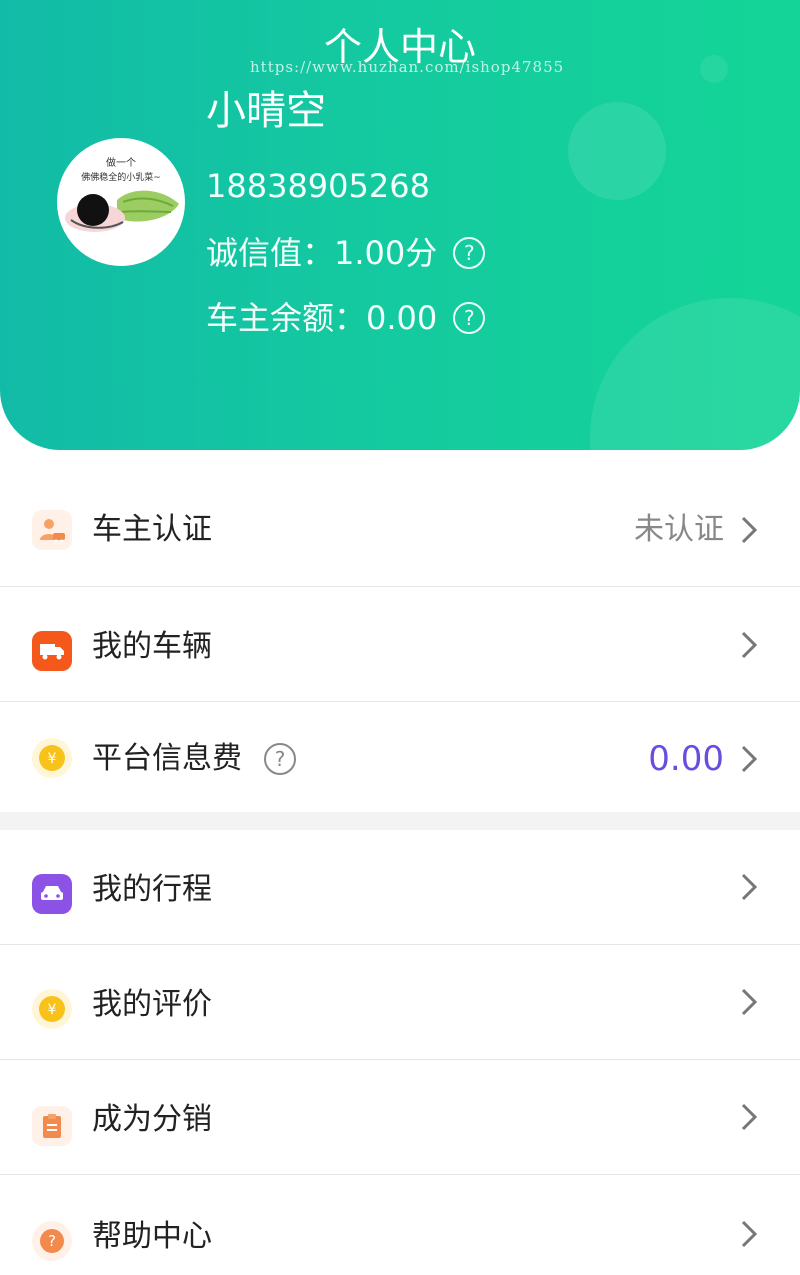 The height and width of the screenshot is (1275, 800). What do you see at coordinates (400, 1117) in the screenshot?
I see `menu-item-become-distributor: 成为分销` at bounding box center [400, 1117].